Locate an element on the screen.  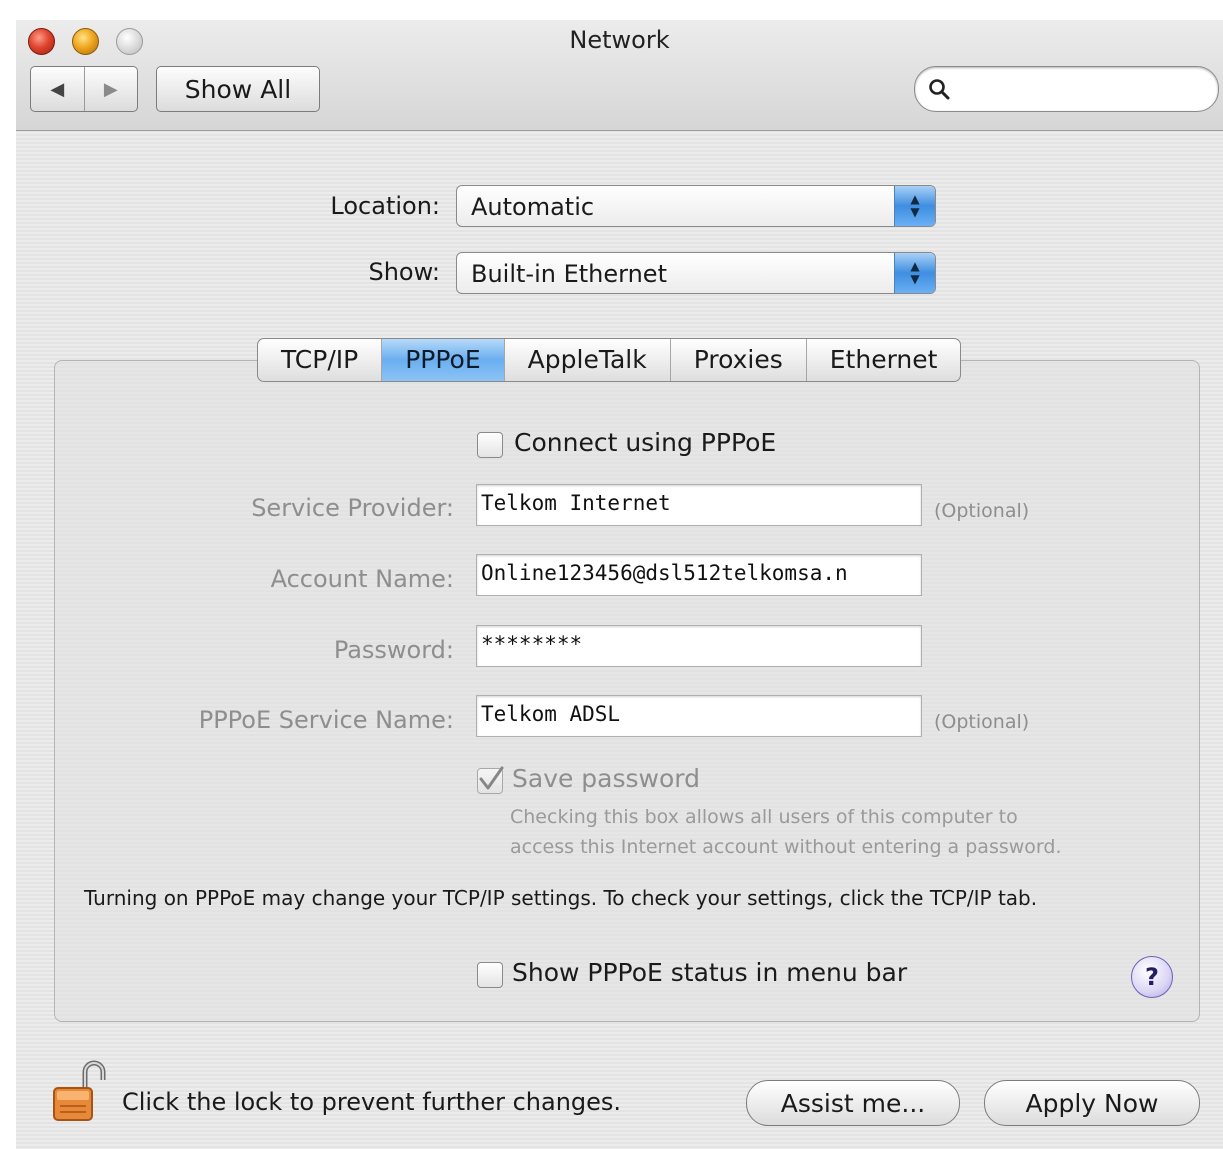
checkmark-icon is located at coordinates (491, 778).